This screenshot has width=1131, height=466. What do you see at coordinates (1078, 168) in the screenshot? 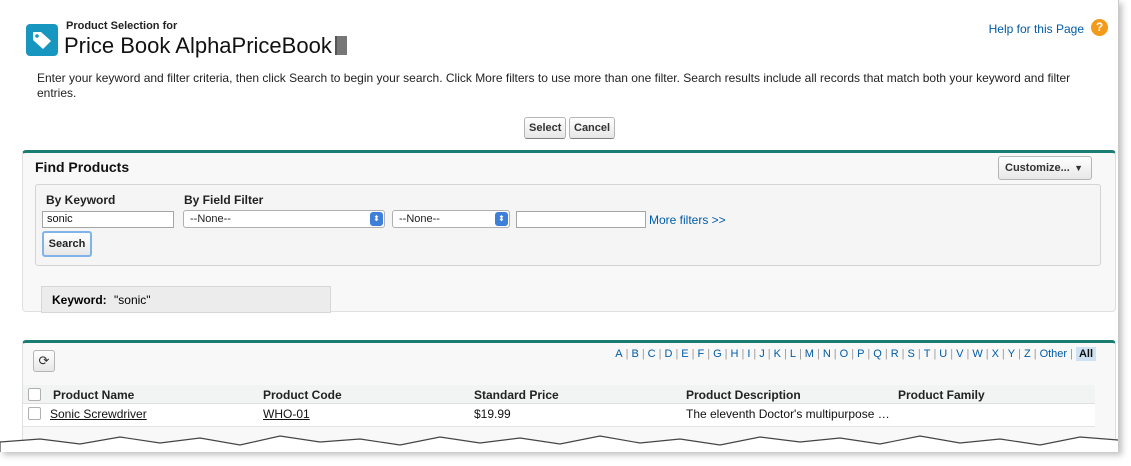
I see `chevron-down-icon: ▼` at bounding box center [1078, 168].